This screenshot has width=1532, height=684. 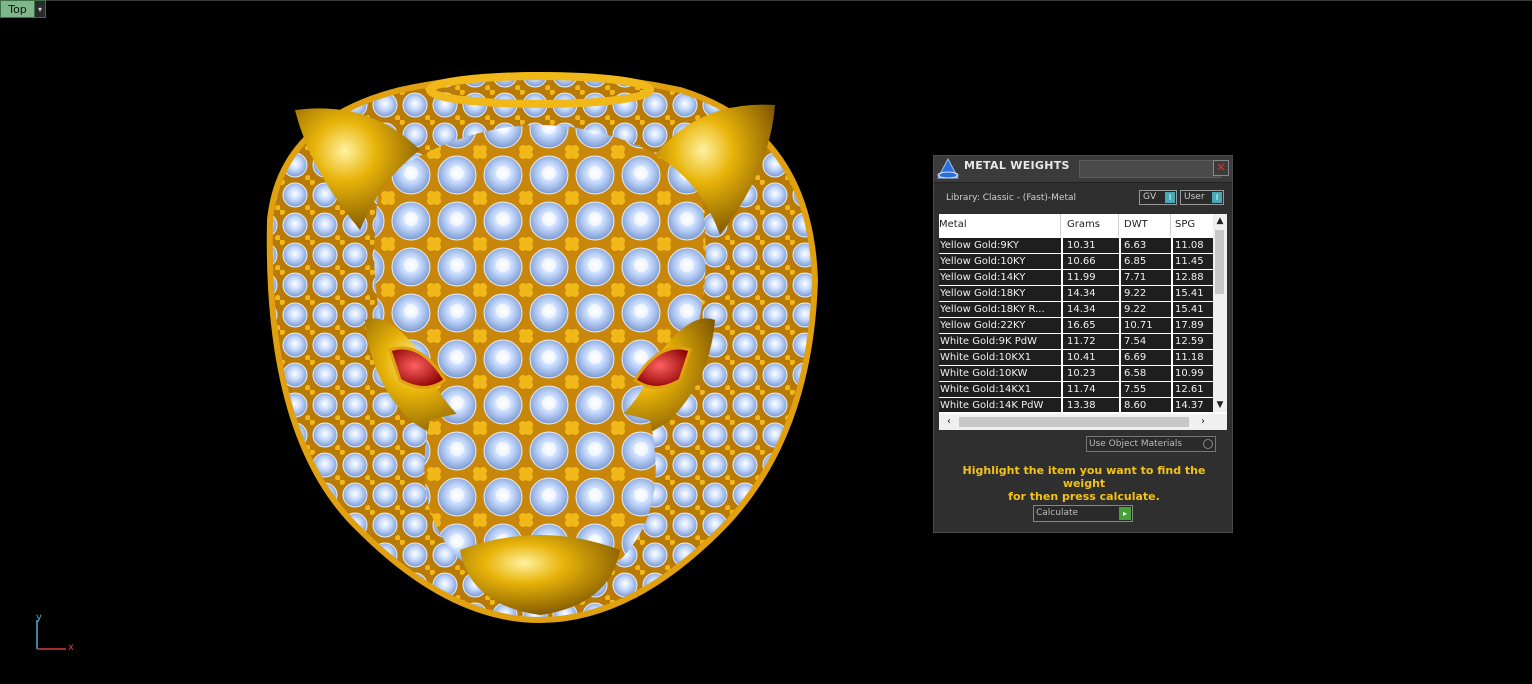 I want to click on vertical-scrollbar: ▲ ▼, so click(x=1220, y=313).